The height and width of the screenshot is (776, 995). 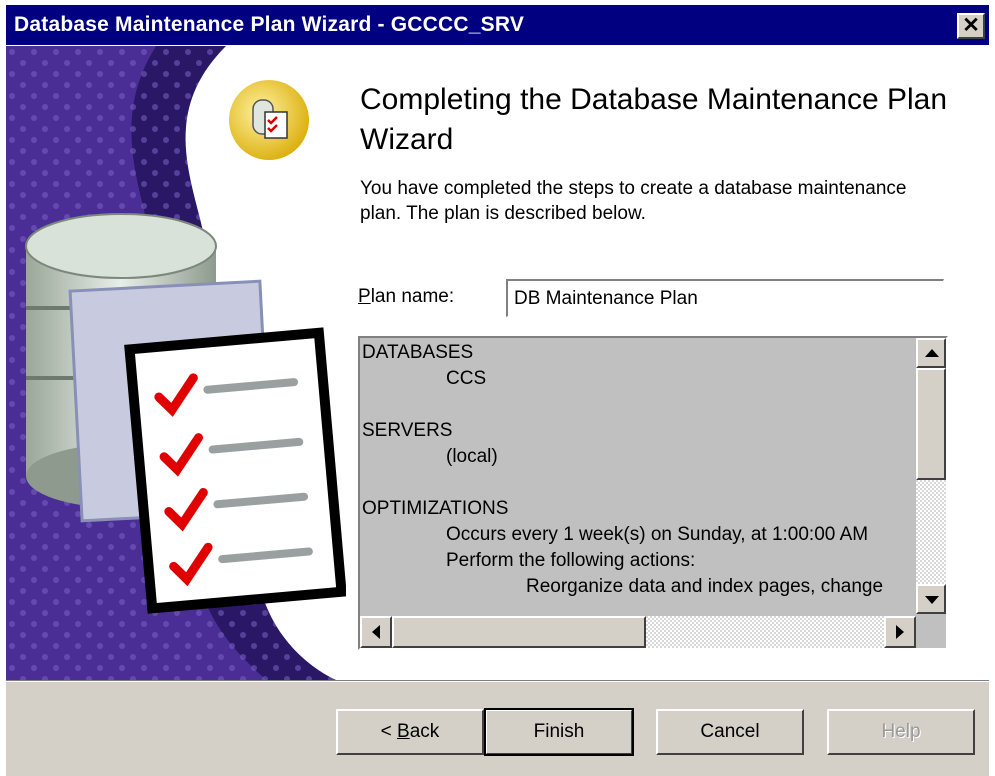 I want to click on close-button: ✕, so click(x=971, y=26).